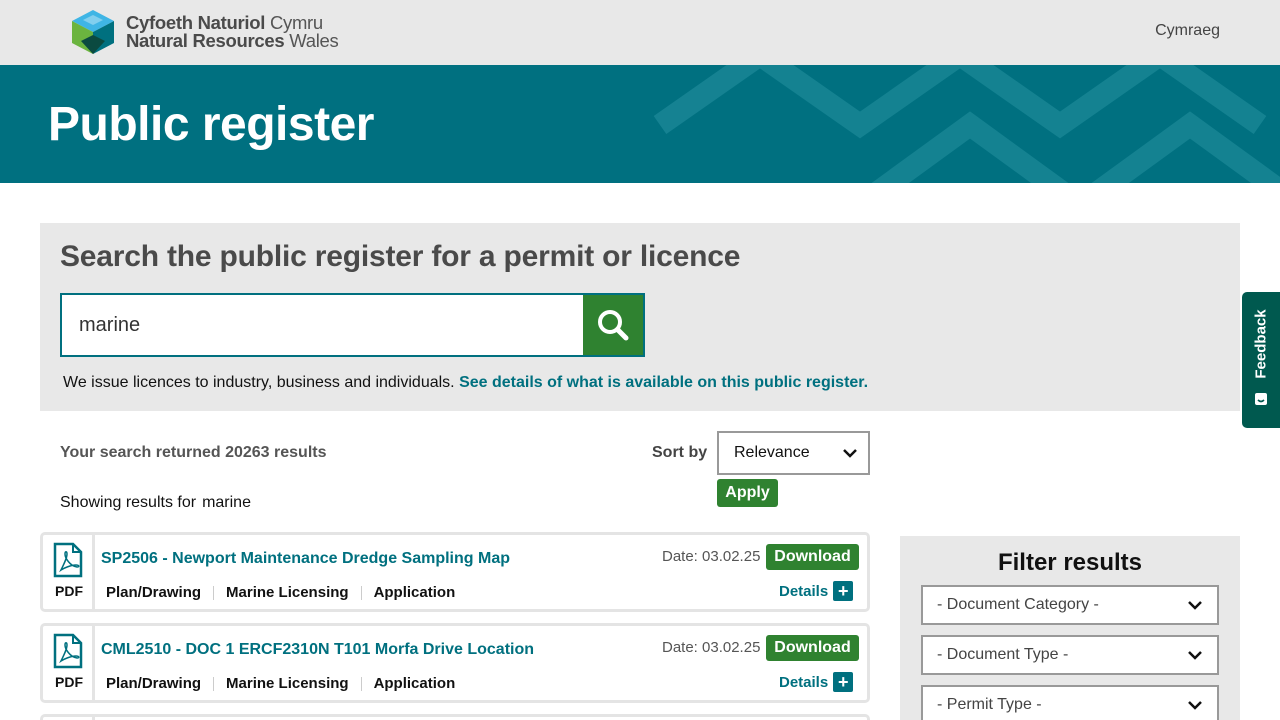  Describe the element at coordinates (1070, 702) in the screenshot. I see `permit-type-select: - Permit Type -` at that location.